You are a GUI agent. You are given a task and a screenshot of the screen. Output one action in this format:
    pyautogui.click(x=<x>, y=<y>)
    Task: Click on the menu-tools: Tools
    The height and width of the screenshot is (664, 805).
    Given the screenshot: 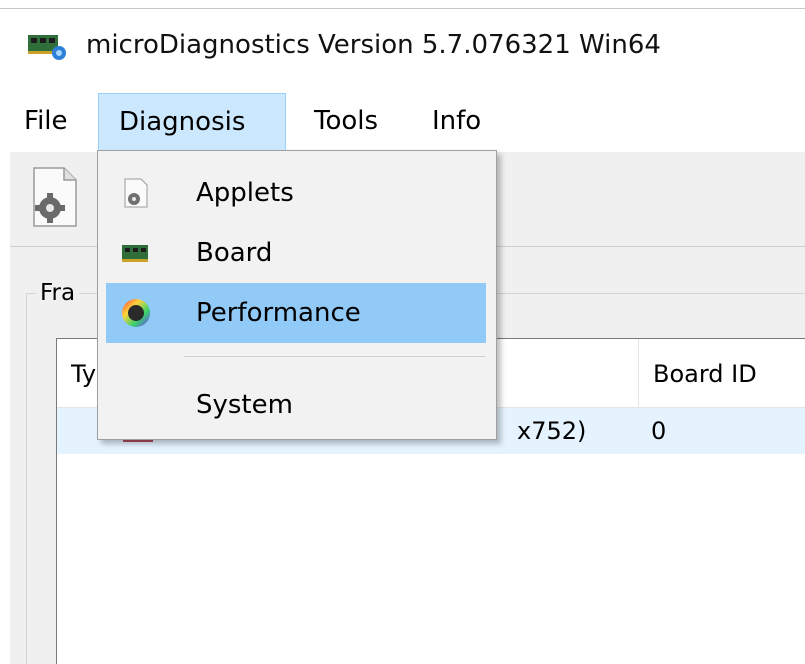 What is the action you would take?
    pyautogui.click(x=350, y=121)
    